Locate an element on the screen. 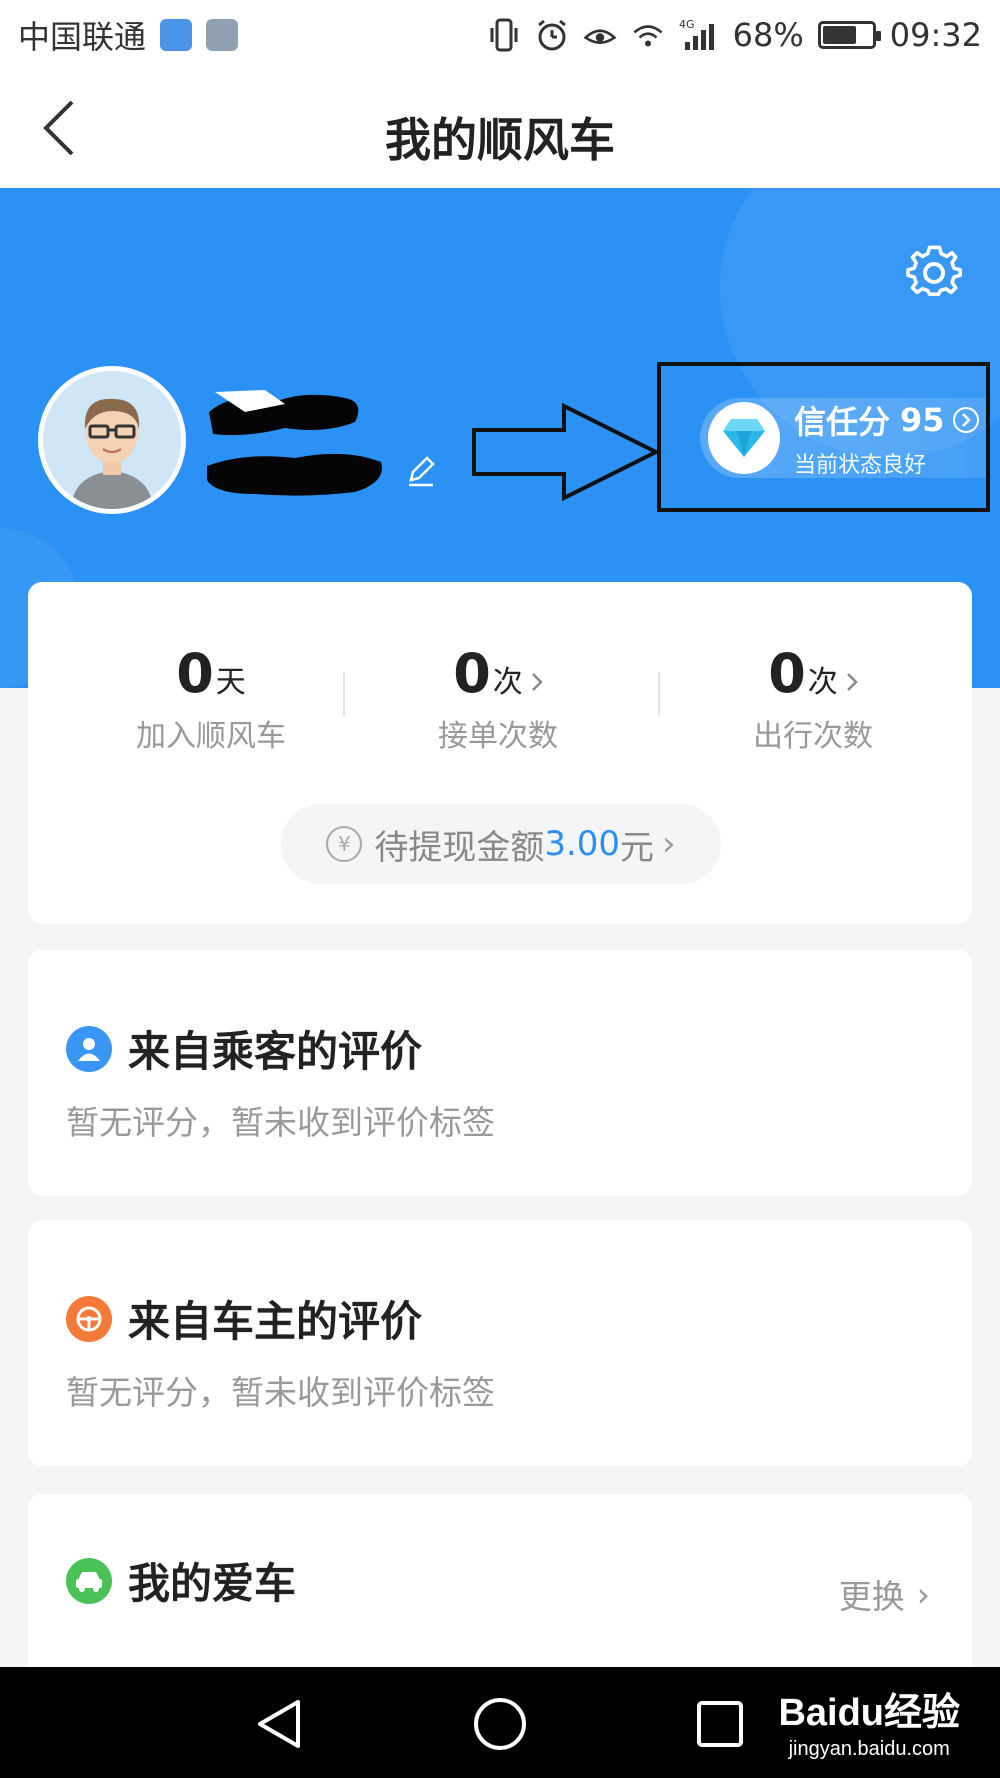  settings-button is located at coordinates (934, 273).